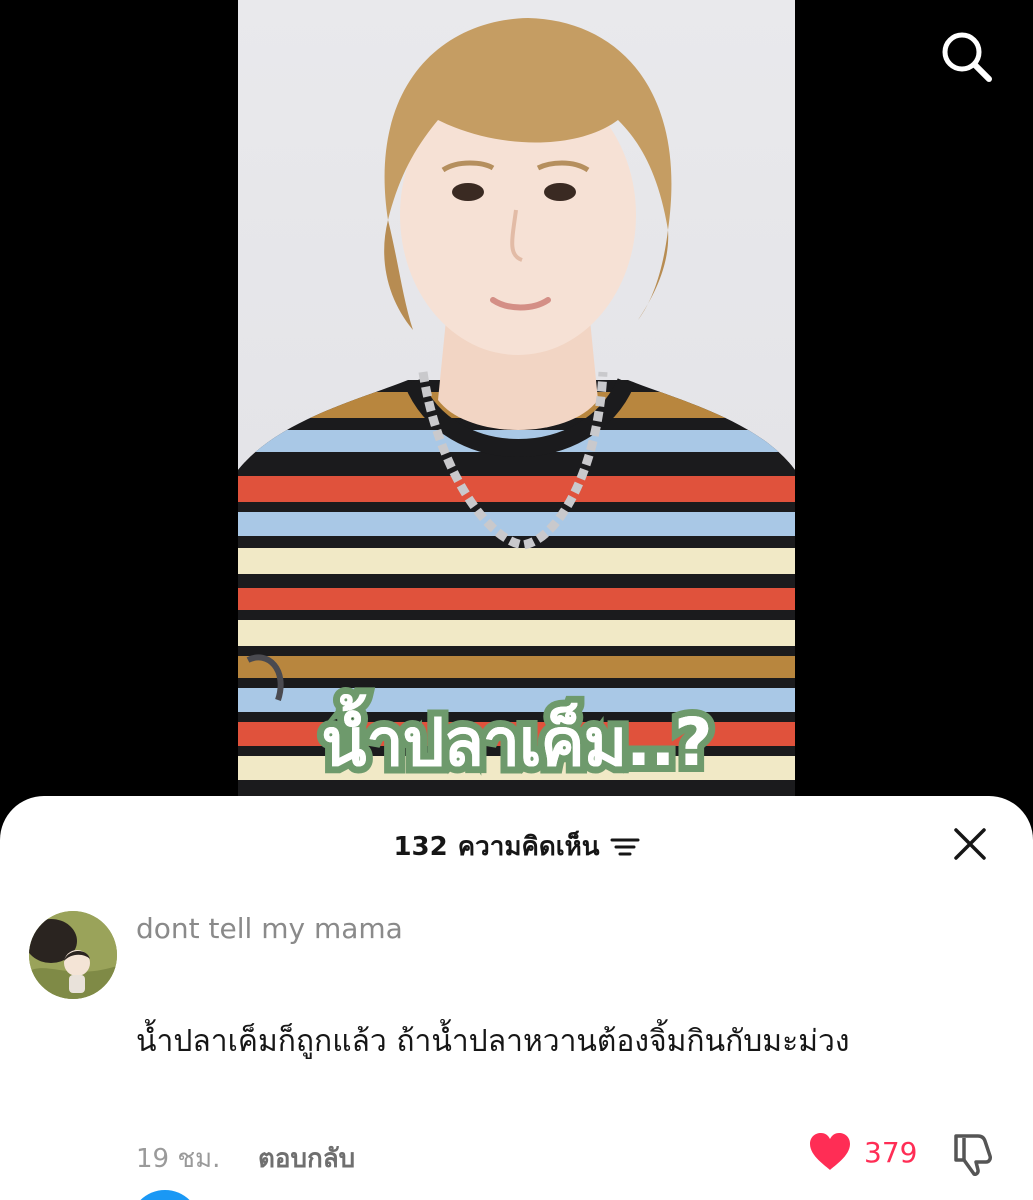  I want to click on comments-count-sort: 132 ความคิดเห็น, so click(516, 846).